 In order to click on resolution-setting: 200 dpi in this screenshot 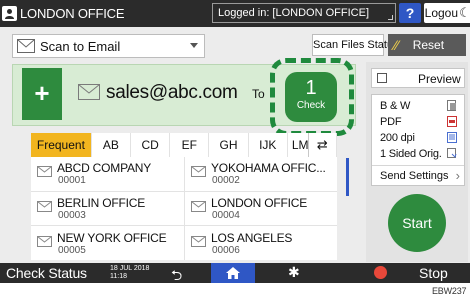, I will do `click(397, 138)`.